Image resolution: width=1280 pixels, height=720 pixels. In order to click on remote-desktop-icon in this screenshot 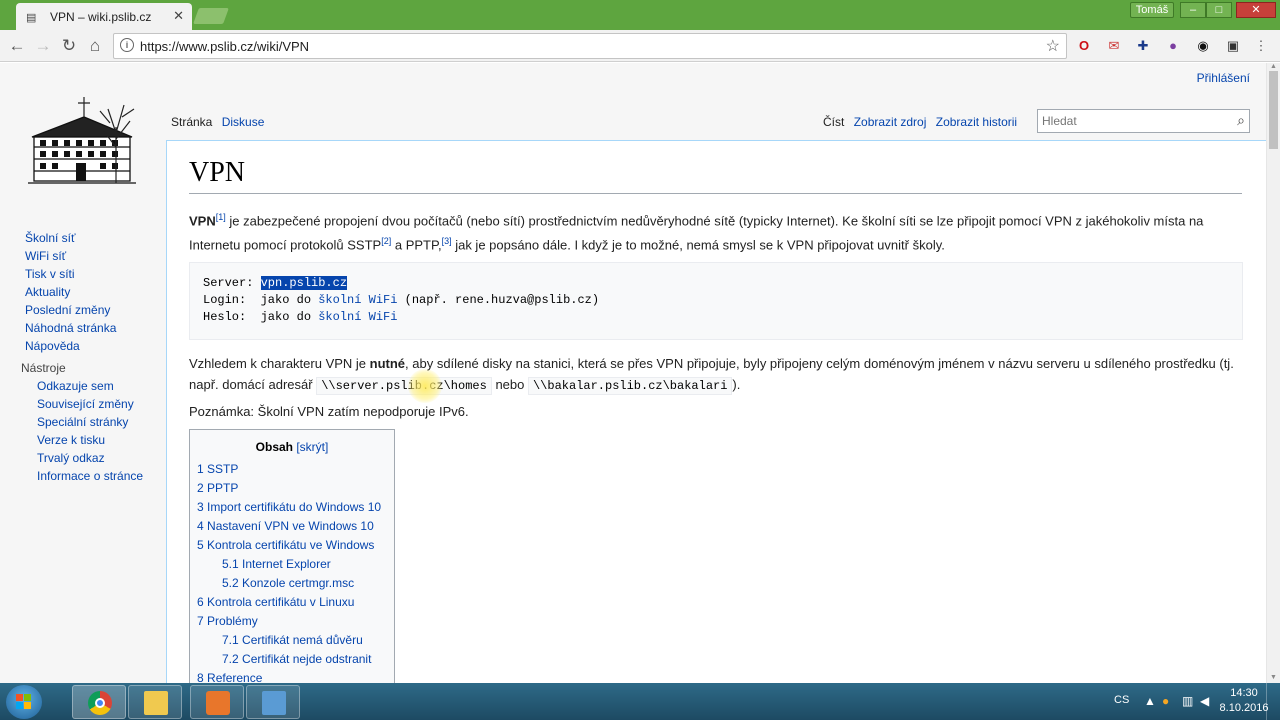, I will do `click(274, 703)`.